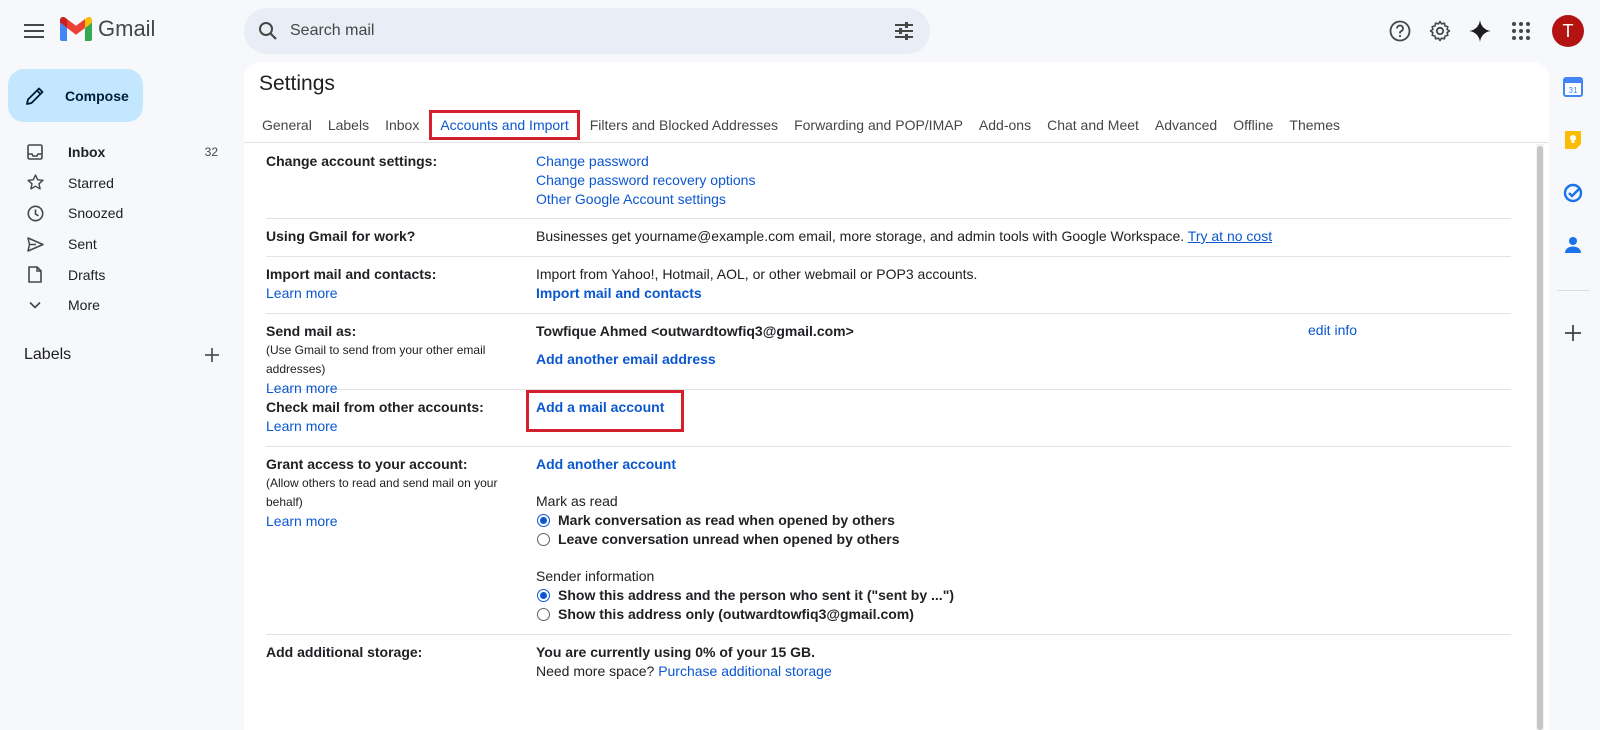 Image resolution: width=1600 pixels, height=730 pixels. I want to click on sidebar-item-label: More, so click(84, 305).